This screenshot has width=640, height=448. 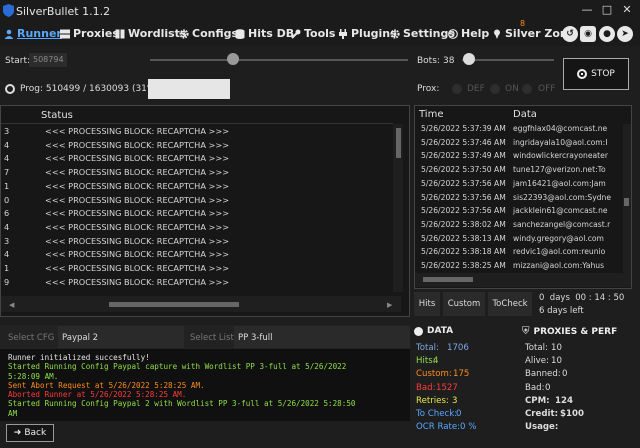 I want to click on status-row: 3 <<< PROCESSING BLOCK: RECAPTCHA >>>, so click(x=197, y=133).